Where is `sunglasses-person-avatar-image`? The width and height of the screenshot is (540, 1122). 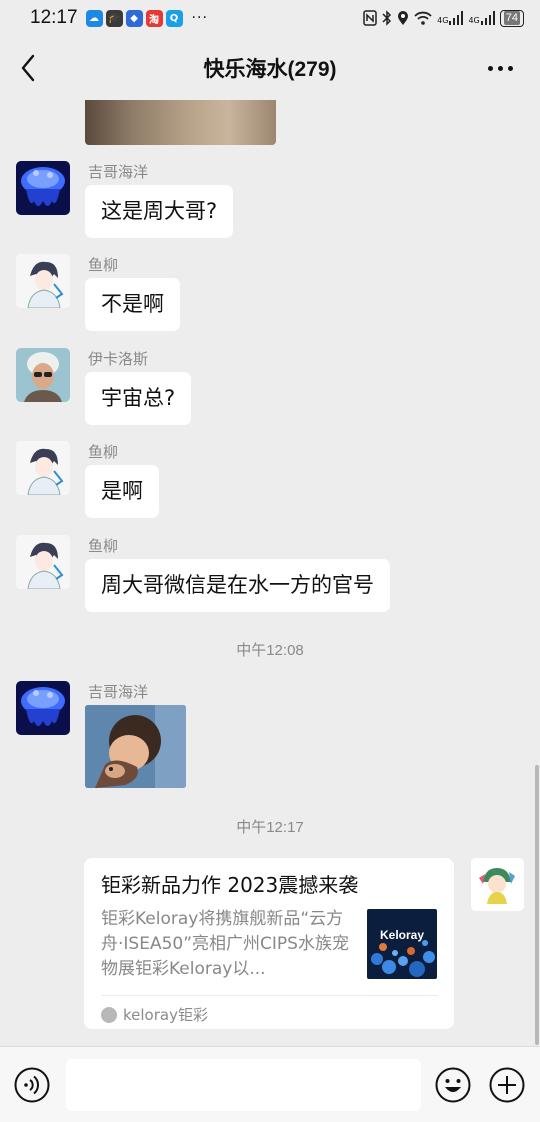
sunglasses-person-avatar-image is located at coordinates (43, 375).